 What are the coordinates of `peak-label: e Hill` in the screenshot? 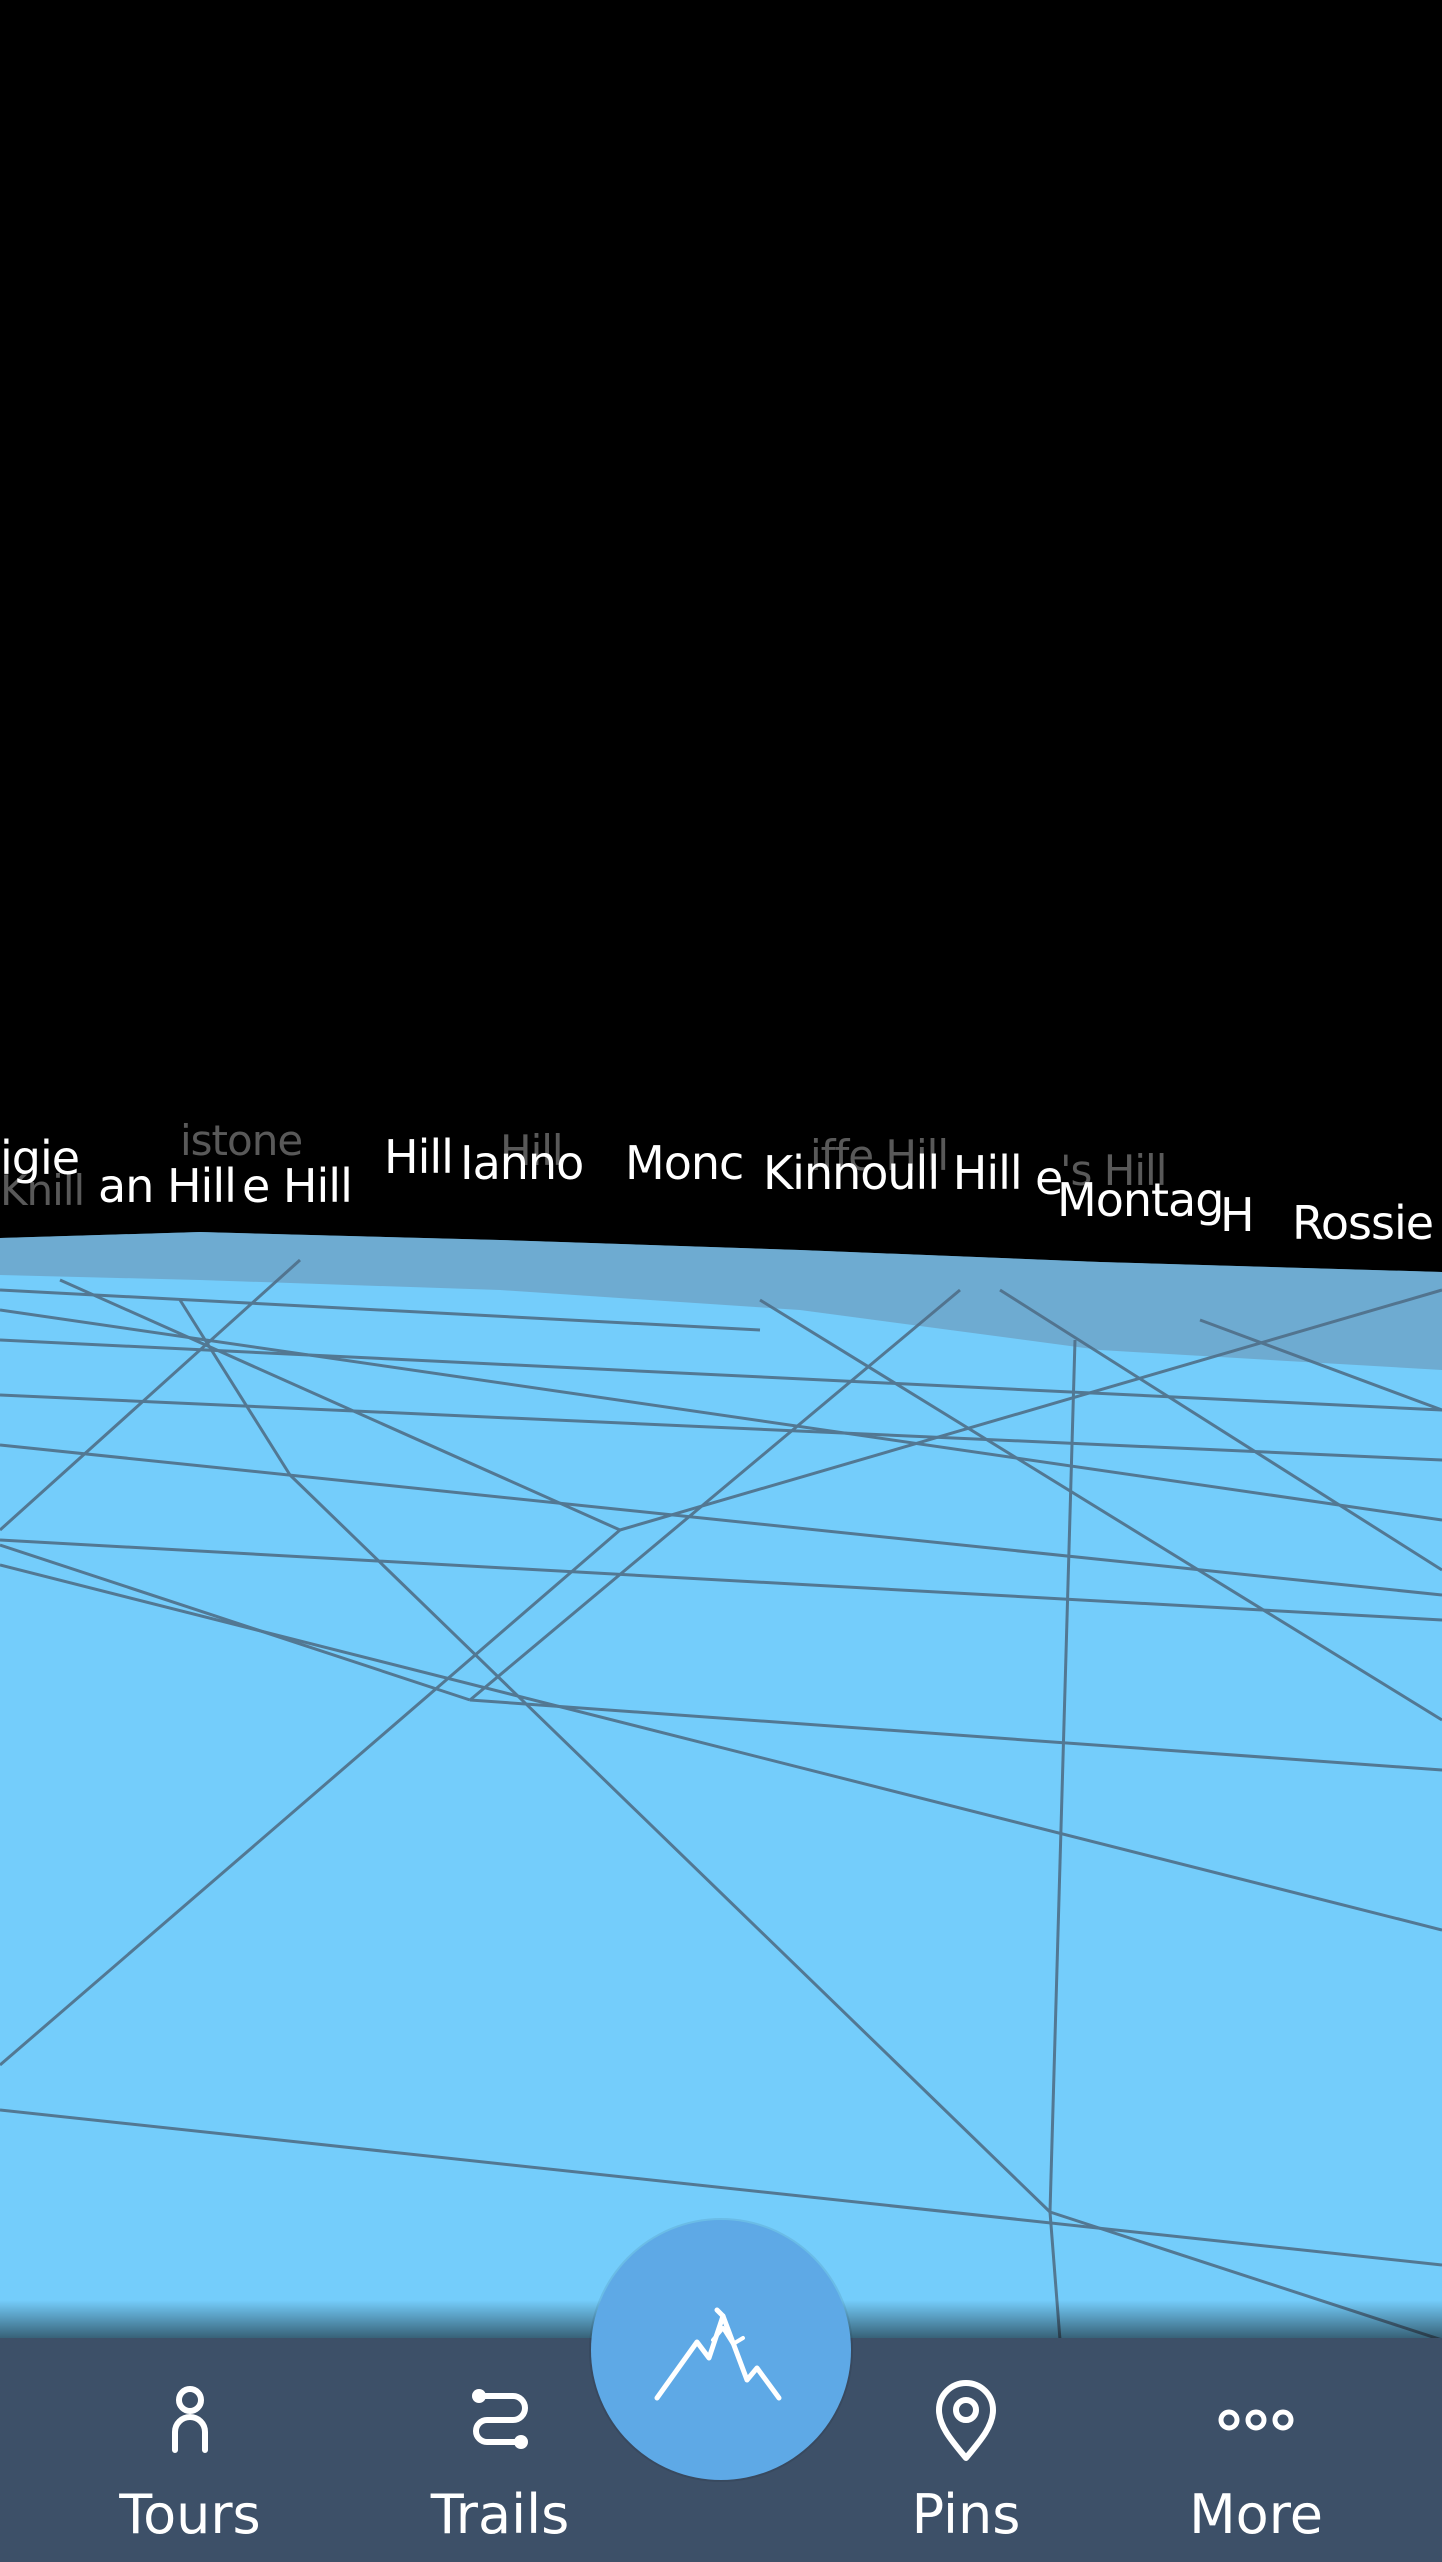 It's located at (297, 1186).